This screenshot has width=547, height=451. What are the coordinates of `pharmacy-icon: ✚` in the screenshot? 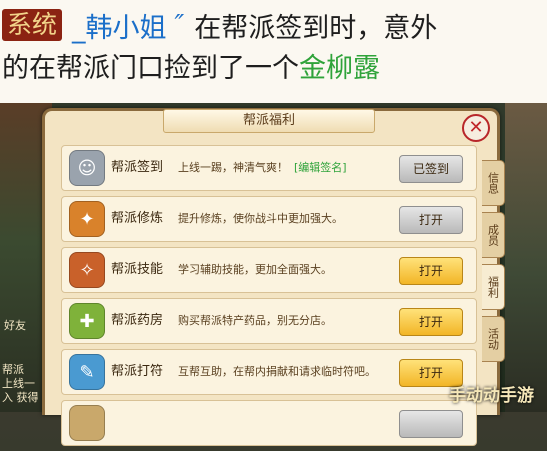 It's located at (87, 321).